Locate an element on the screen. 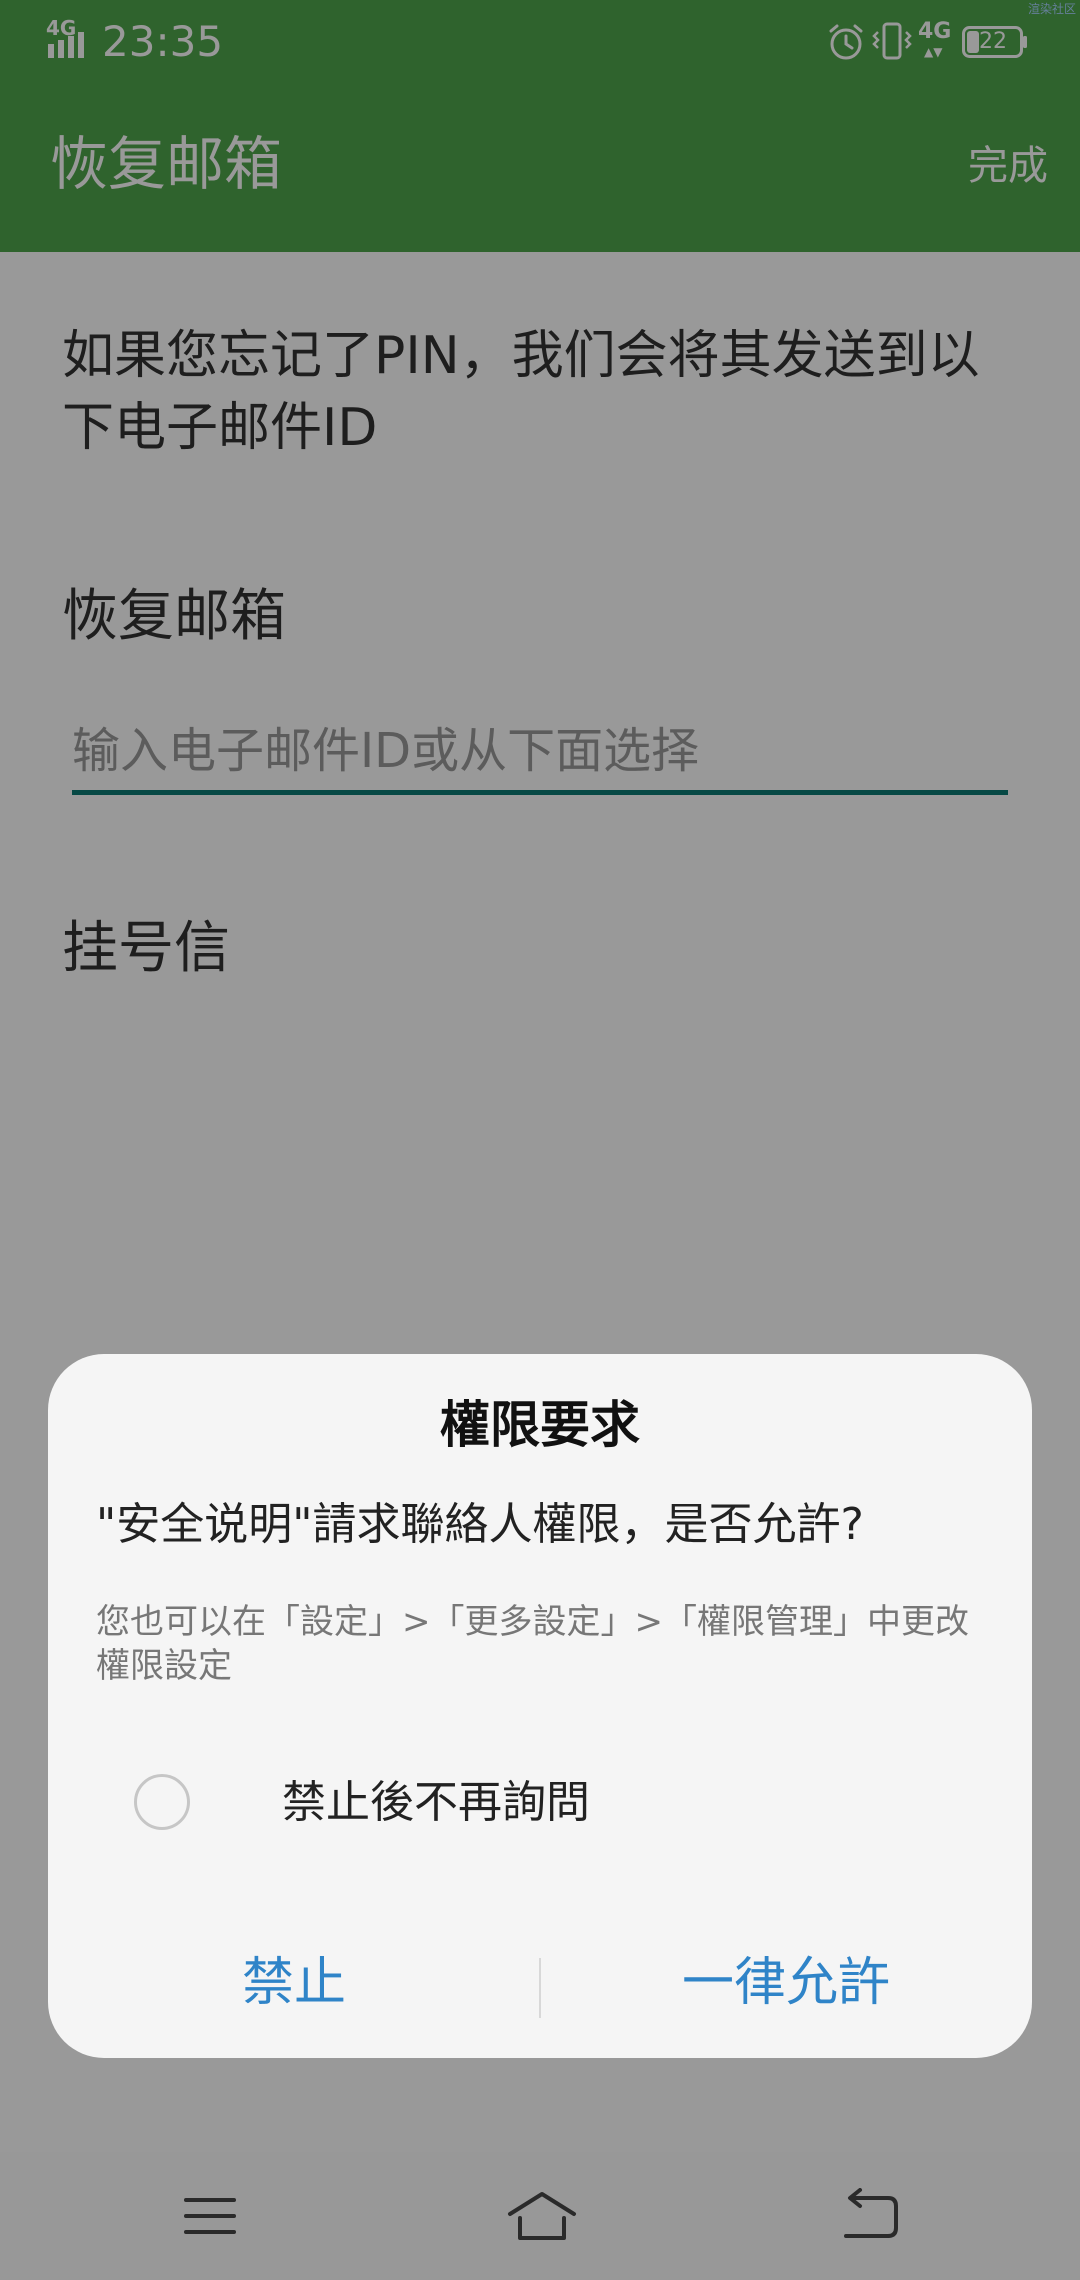  home-icon is located at coordinates (542, 2216).